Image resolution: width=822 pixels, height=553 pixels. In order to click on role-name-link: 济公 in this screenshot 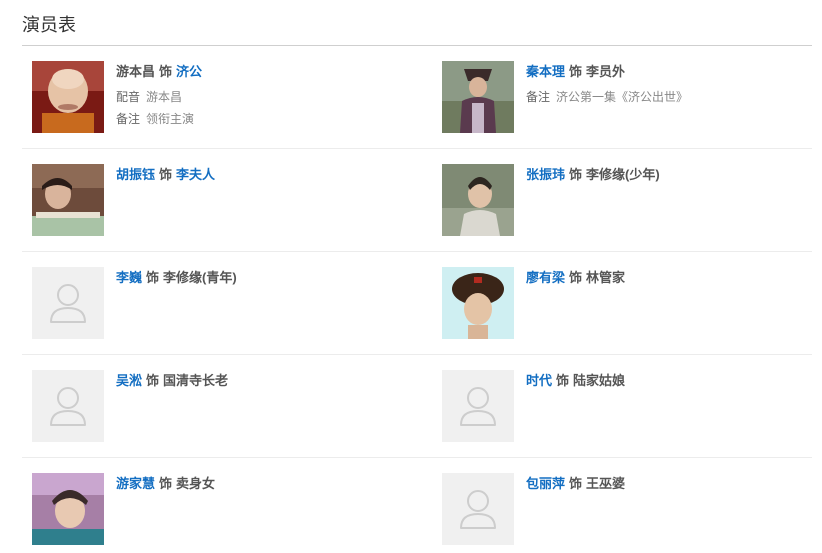, I will do `click(189, 71)`.